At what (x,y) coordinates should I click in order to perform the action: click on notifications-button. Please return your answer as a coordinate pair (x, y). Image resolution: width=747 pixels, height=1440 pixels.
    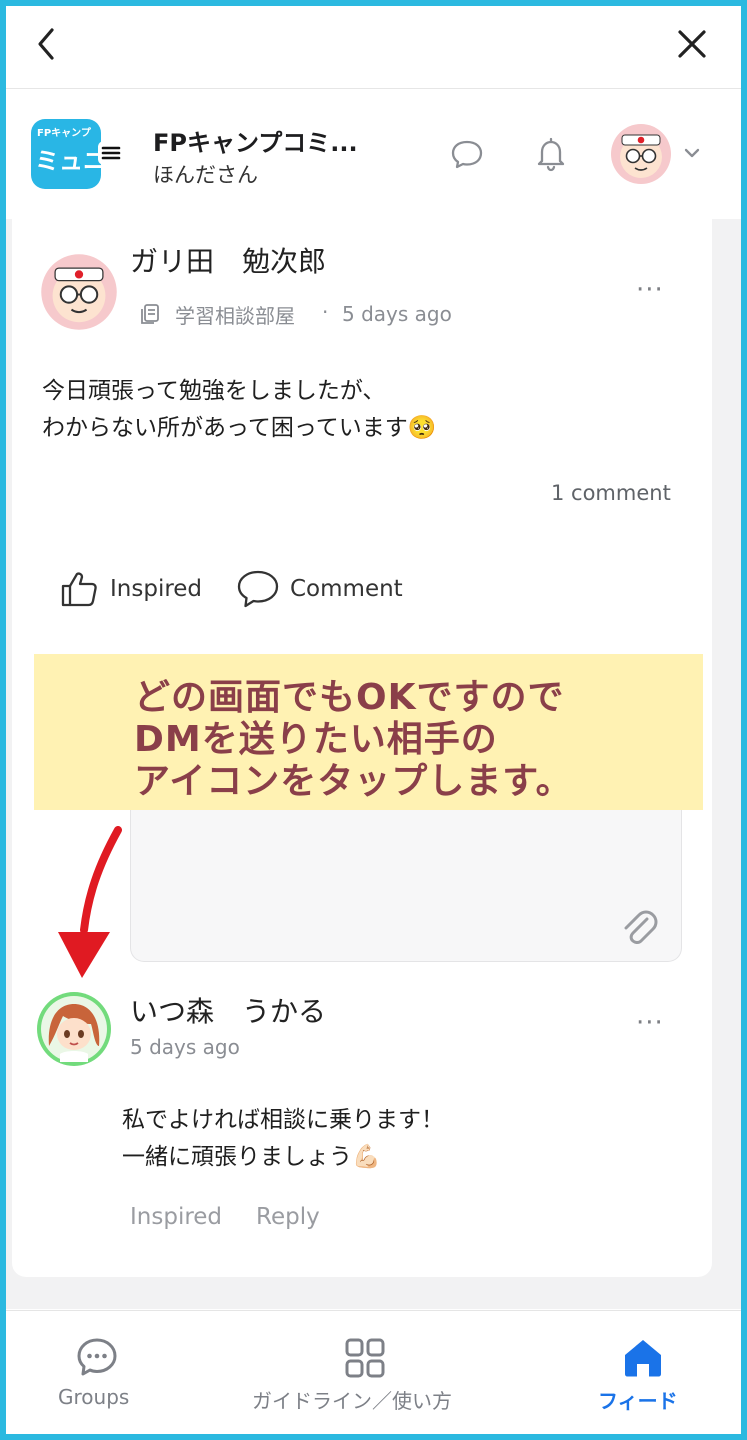
    Looking at the image, I should click on (551, 154).